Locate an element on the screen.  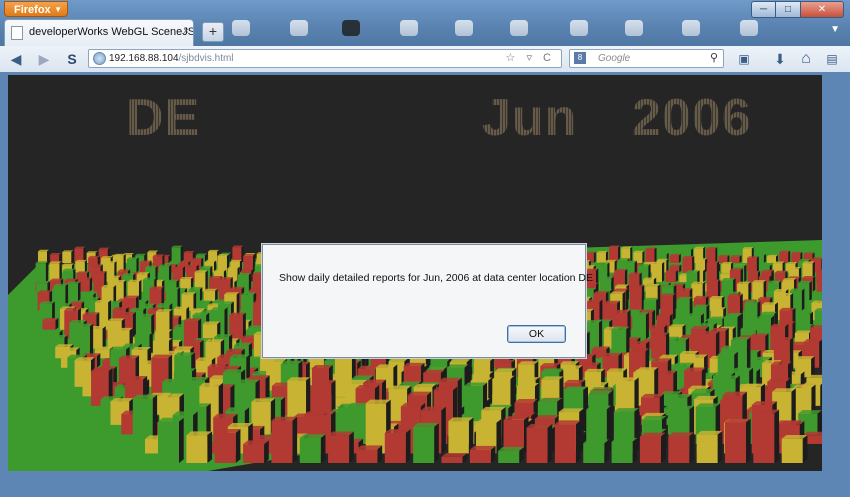
search-engine-icon: 8 is located at coordinates (580, 58).